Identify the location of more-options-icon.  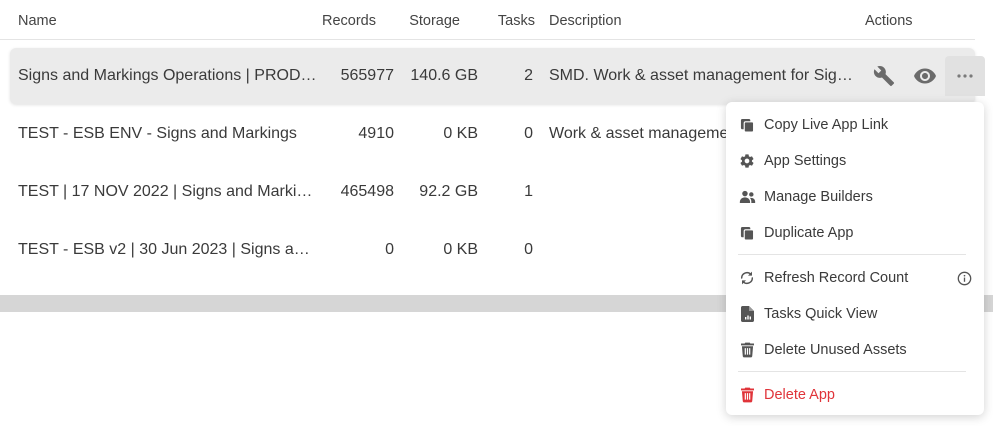
(965, 76).